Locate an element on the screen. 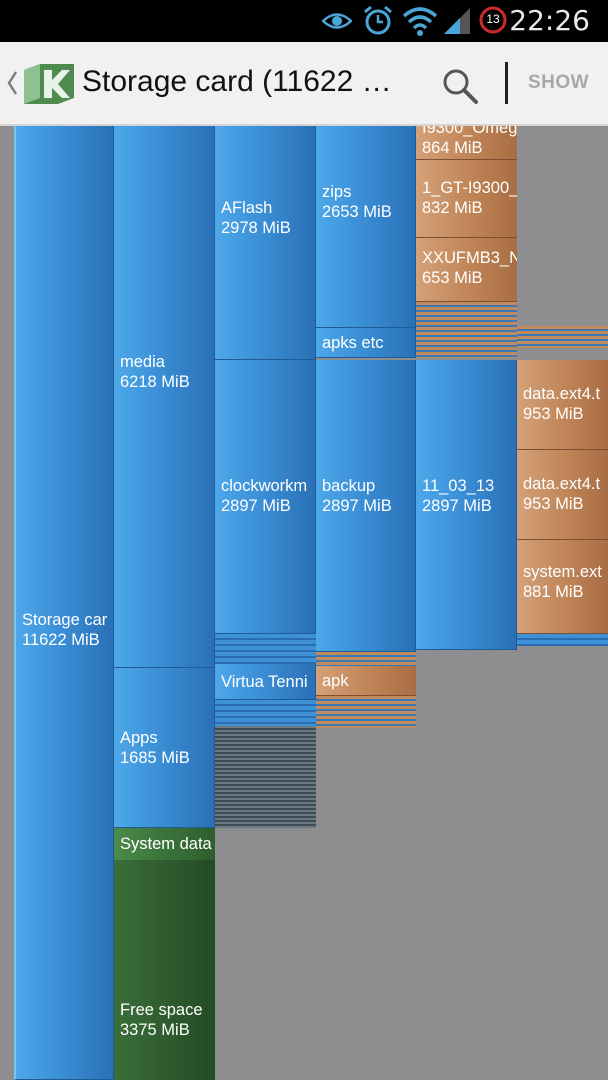 This screenshot has height=1080, width=608. tile-label: Virtua Tenni is located at coordinates (264, 682).